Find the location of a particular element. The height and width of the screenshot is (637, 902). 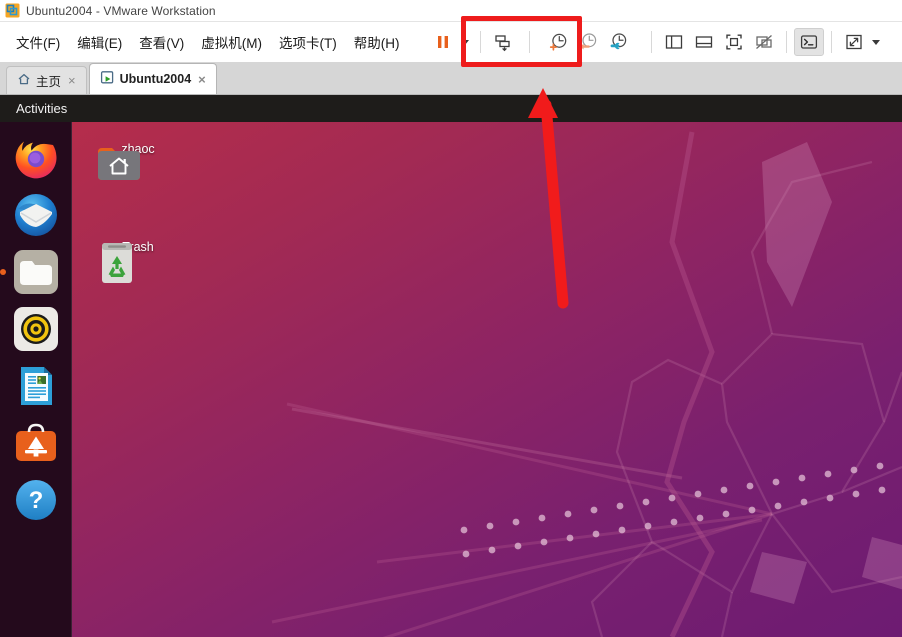

stretch-guest-button is located at coordinates (854, 42).